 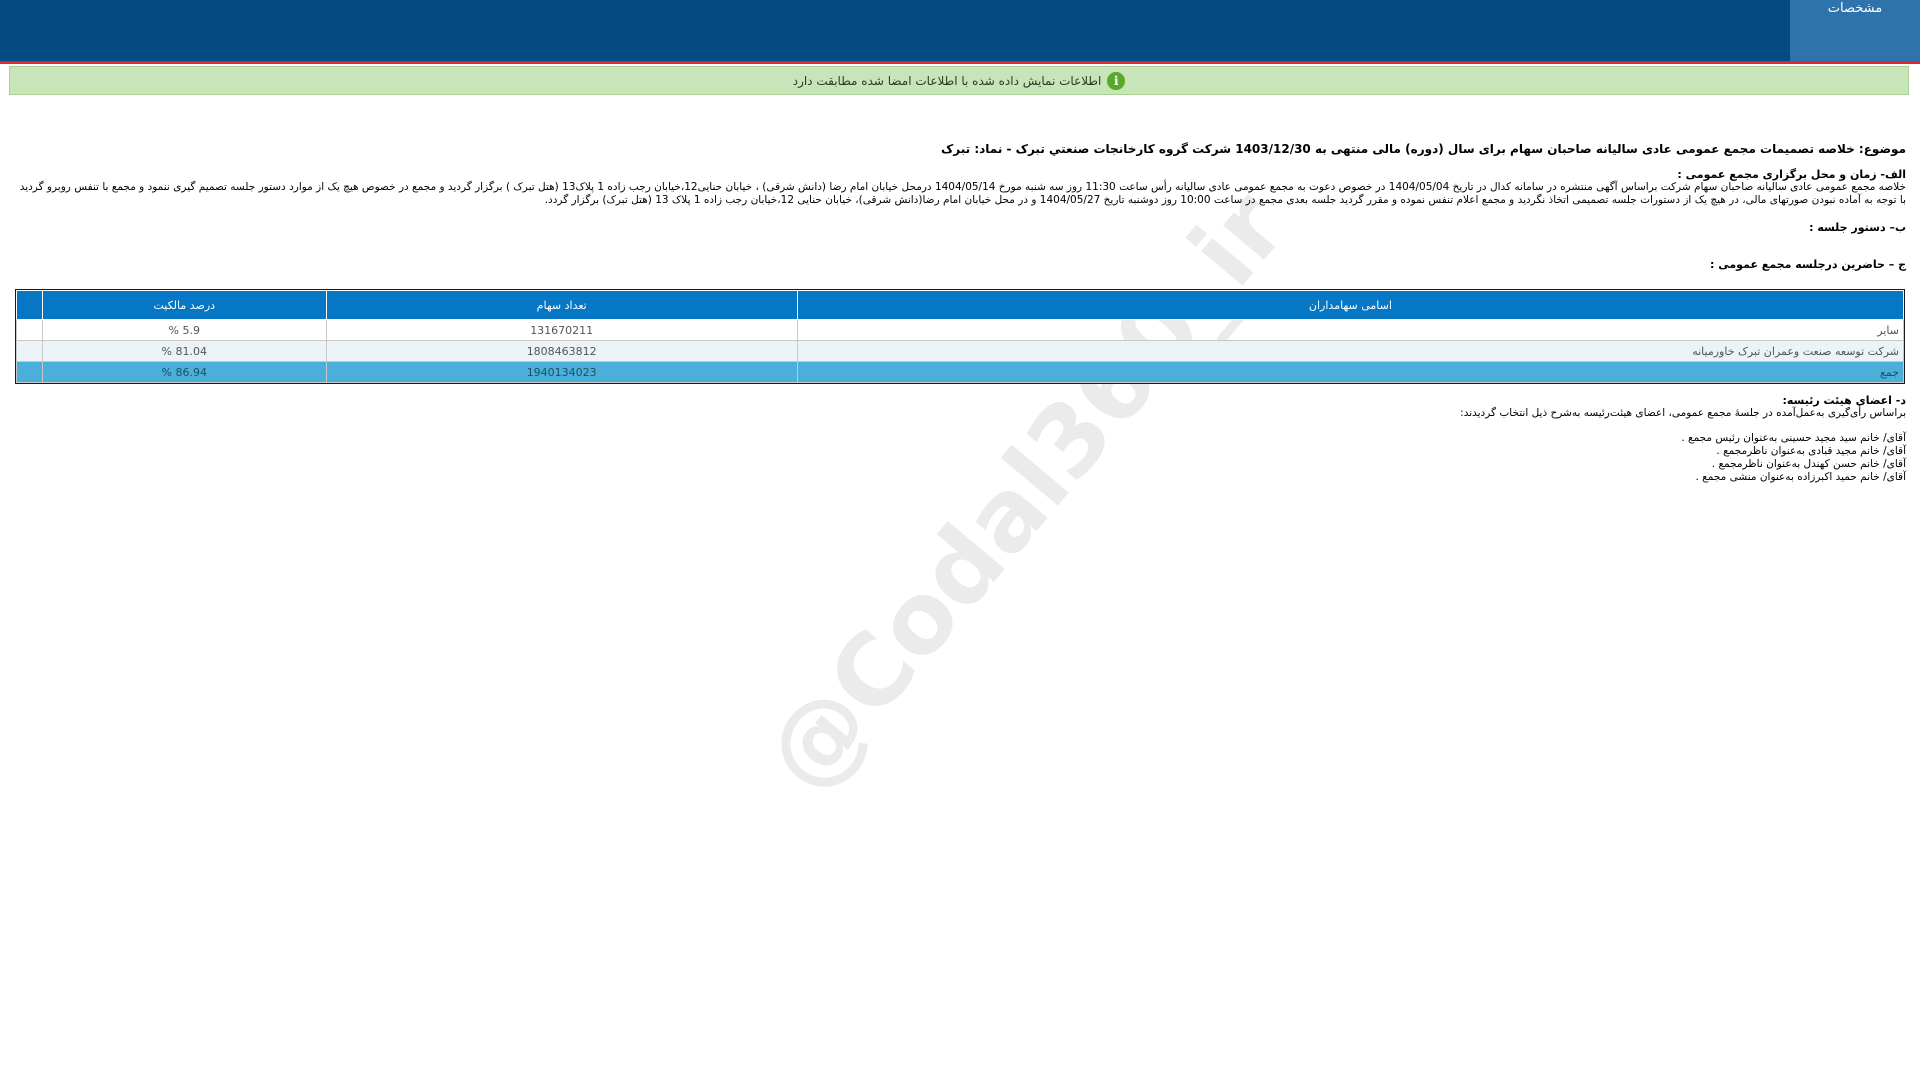 What do you see at coordinates (960, 32) in the screenshot?
I see `top-header-bar: مشخصات` at bounding box center [960, 32].